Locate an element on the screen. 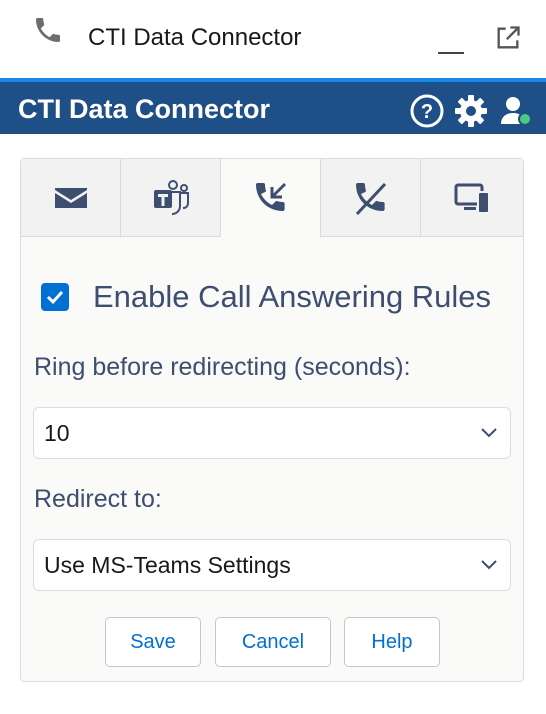 The width and height of the screenshot is (546, 714). tab-bar is located at coordinates (272, 198).